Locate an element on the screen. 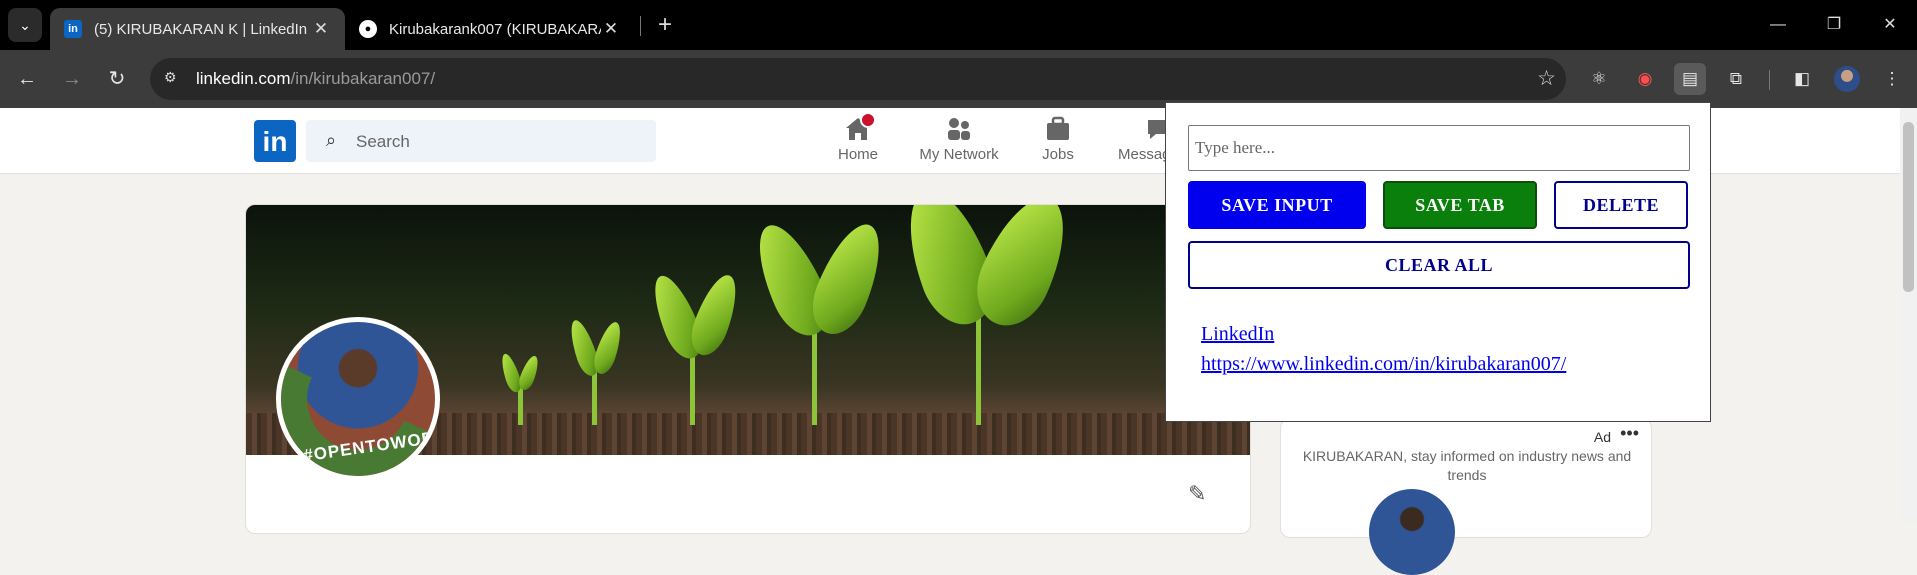 Image resolution: width=1917 pixels, height=575 pixels. new-tab-button: + is located at coordinates (665, 25).